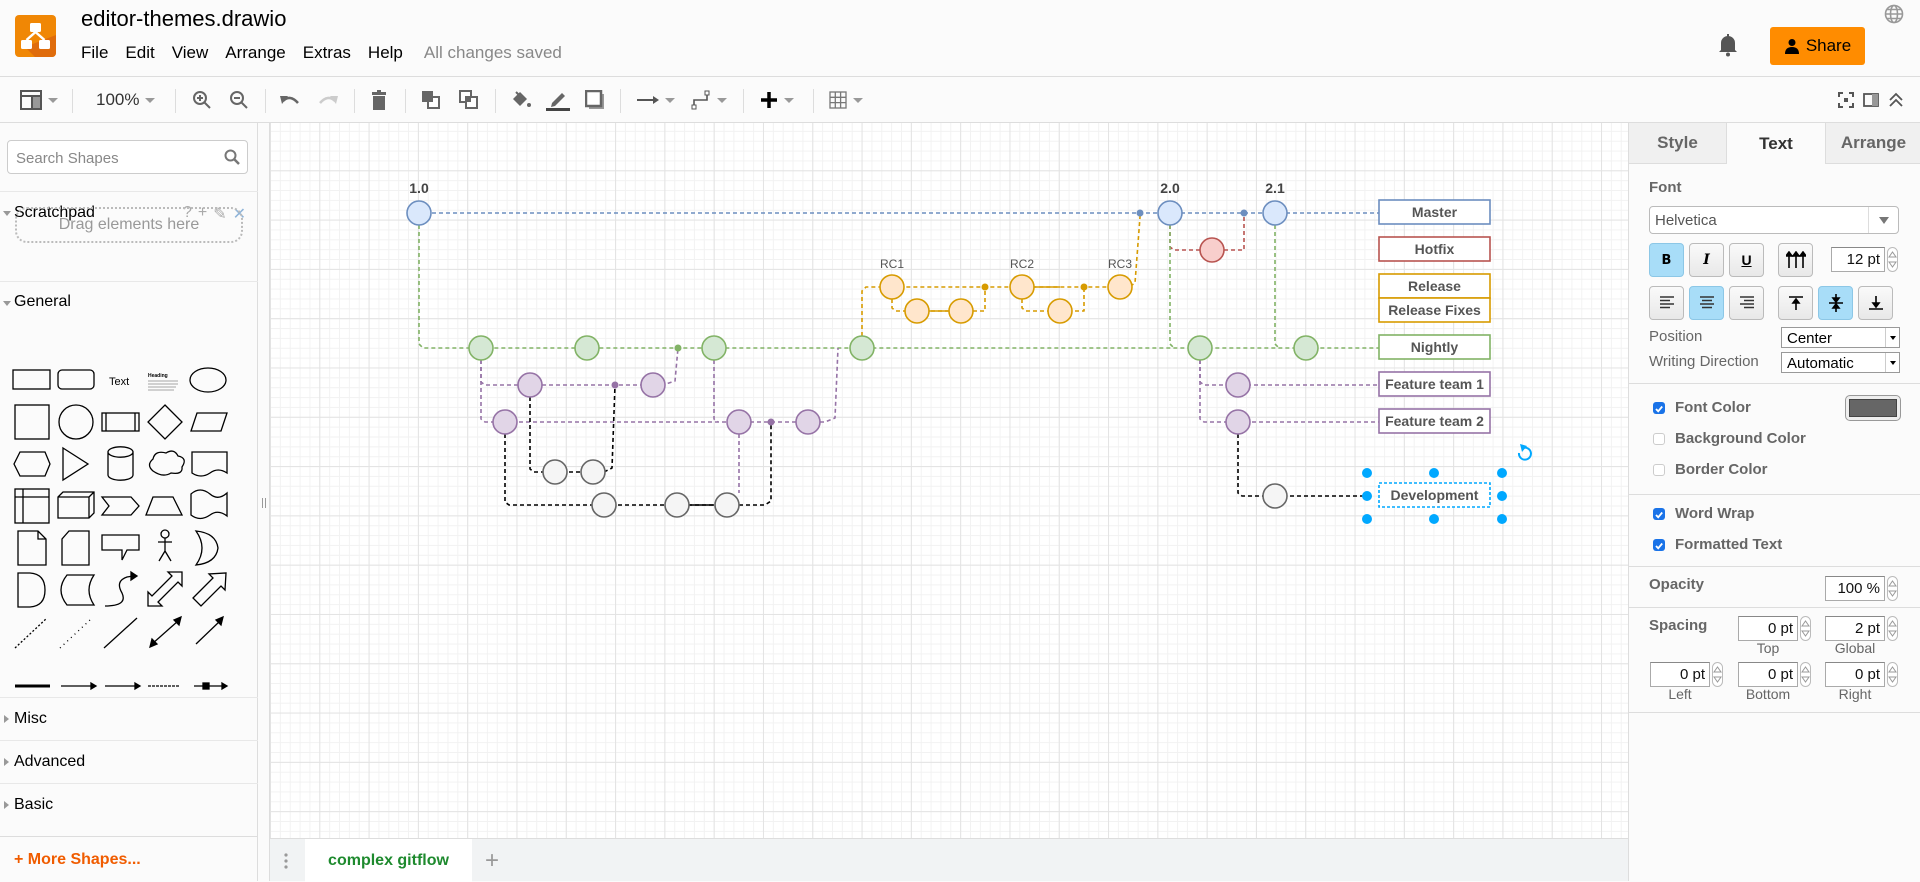 The image size is (1920, 882). Describe the element at coordinates (1805, 674) in the screenshot. I see `spacing-bottom-stepper` at that location.